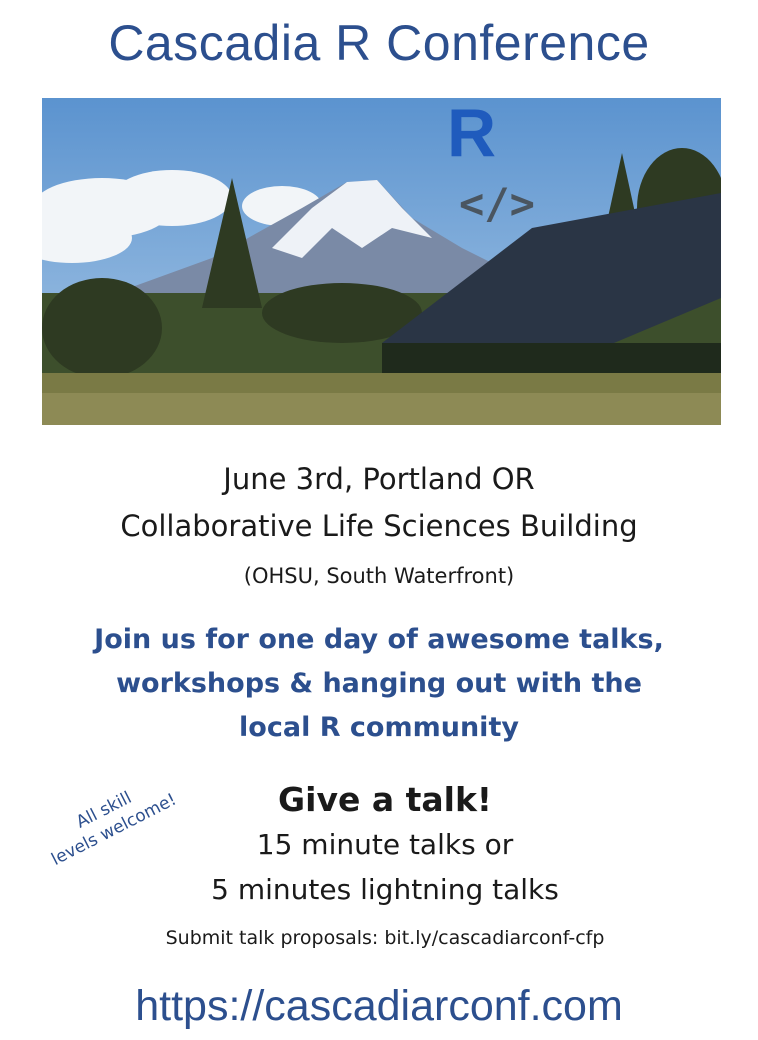  What do you see at coordinates (471, 134) in the screenshot?
I see `r-logo-letter: R` at bounding box center [471, 134].